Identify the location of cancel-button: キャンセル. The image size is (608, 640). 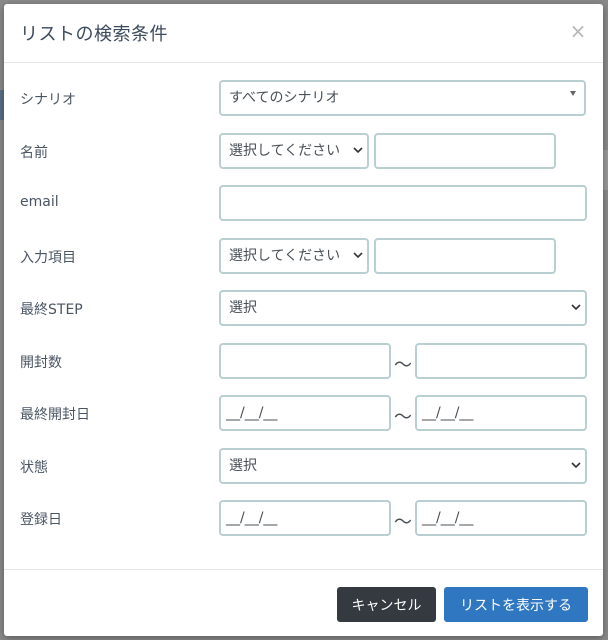
(386, 604).